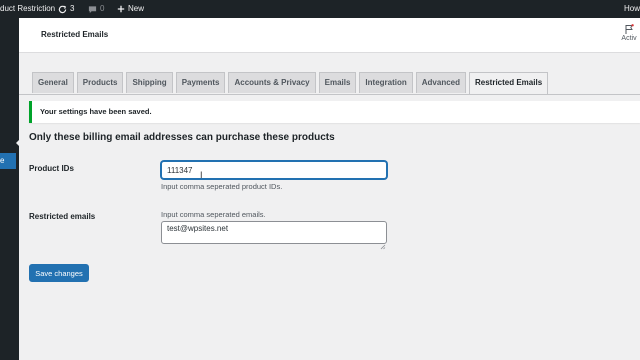 This screenshot has height=360, width=640. Describe the element at coordinates (75, 34) in the screenshot. I see `page-title: Restricted Emails` at that location.